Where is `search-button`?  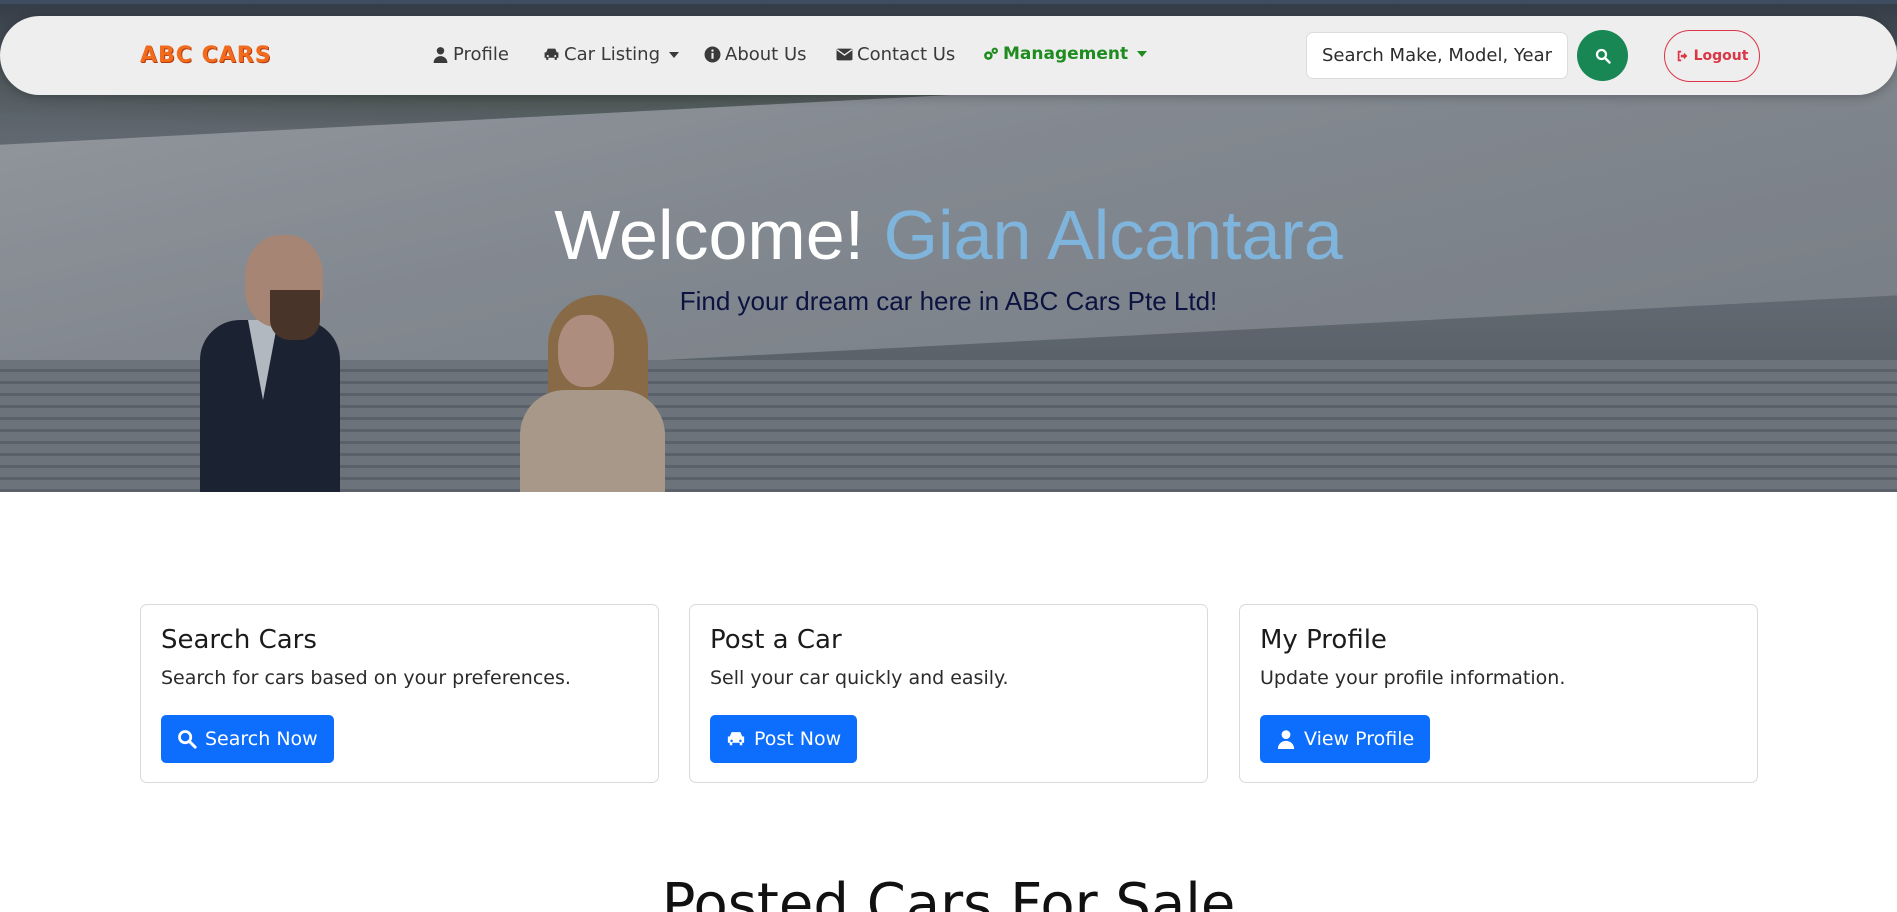
search-button is located at coordinates (1602, 55).